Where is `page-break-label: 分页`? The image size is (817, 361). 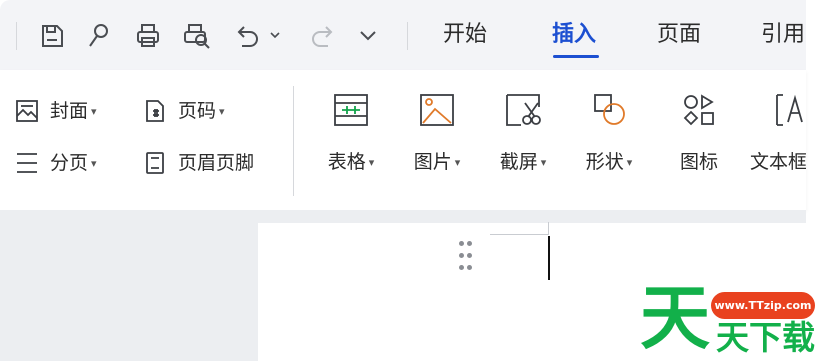
page-break-label: 分页 is located at coordinates (69, 163).